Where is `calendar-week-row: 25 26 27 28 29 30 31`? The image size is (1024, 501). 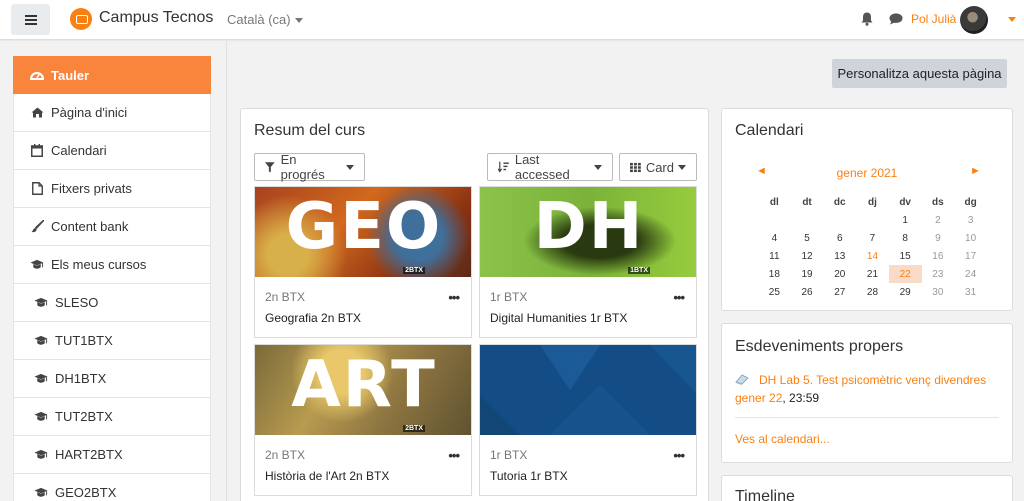
calendar-week-row: 25 26 27 28 29 30 31 is located at coordinates (872, 292).